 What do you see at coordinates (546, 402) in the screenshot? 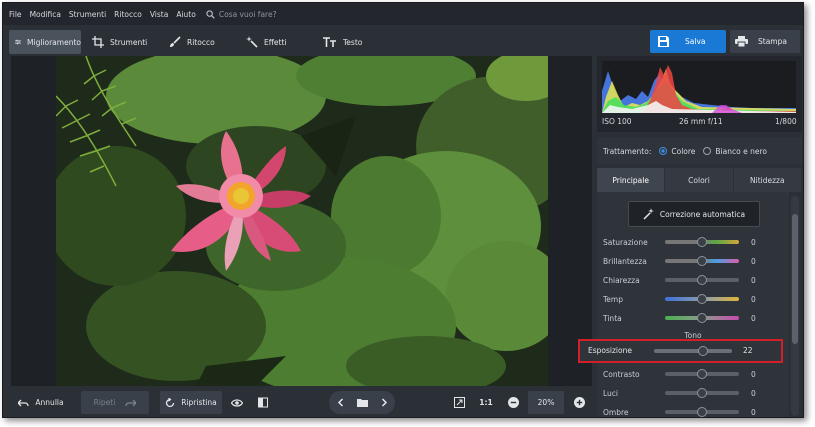
I see `zoom-input: 20%` at bounding box center [546, 402].